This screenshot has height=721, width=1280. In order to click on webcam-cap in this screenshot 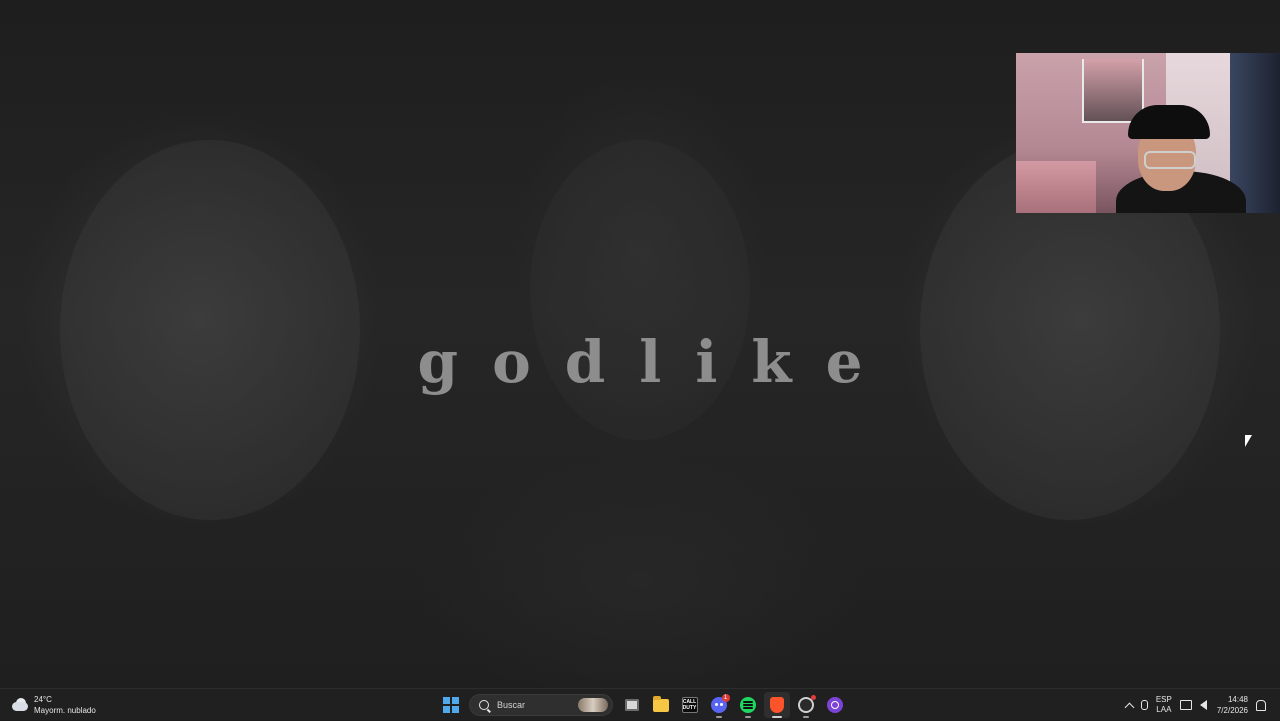, I will do `click(1169, 122)`.